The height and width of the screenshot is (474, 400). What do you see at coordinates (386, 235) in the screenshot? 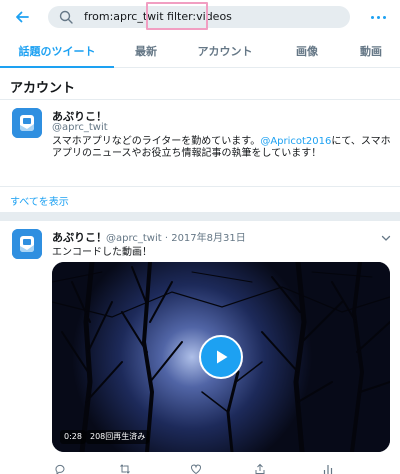
I see `chevron-down-icon` at bounding box center [386, 235].